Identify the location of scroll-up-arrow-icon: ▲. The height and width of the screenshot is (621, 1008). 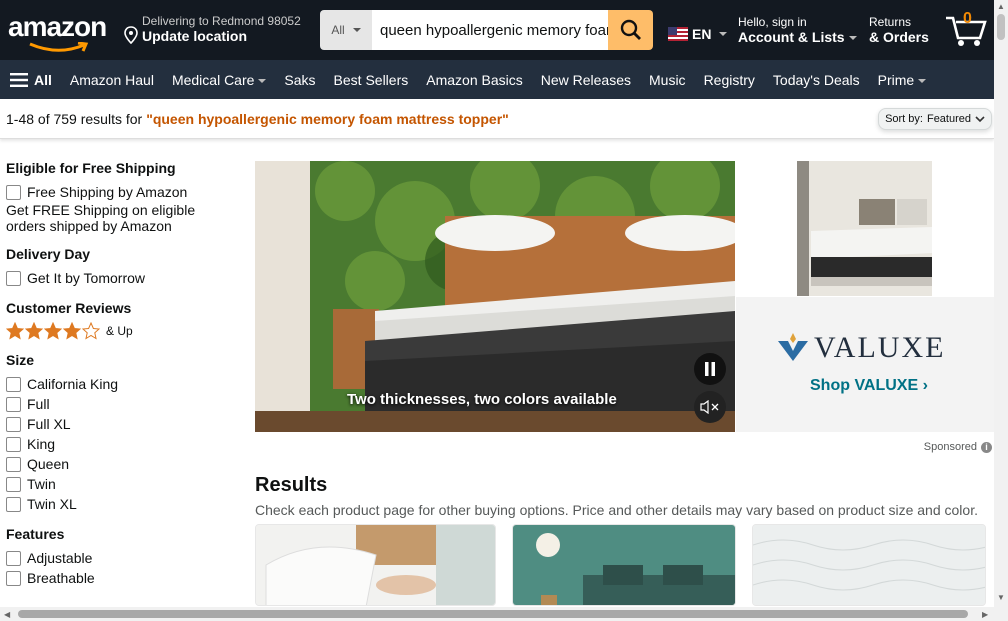
(1001, 6).